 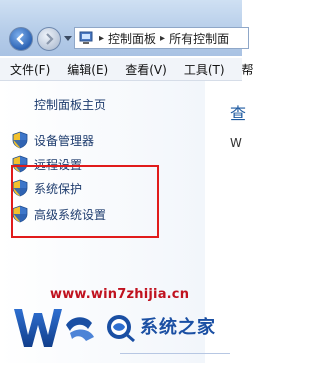 I want to click on menu-help: 帮, so click(x=246, y=69).